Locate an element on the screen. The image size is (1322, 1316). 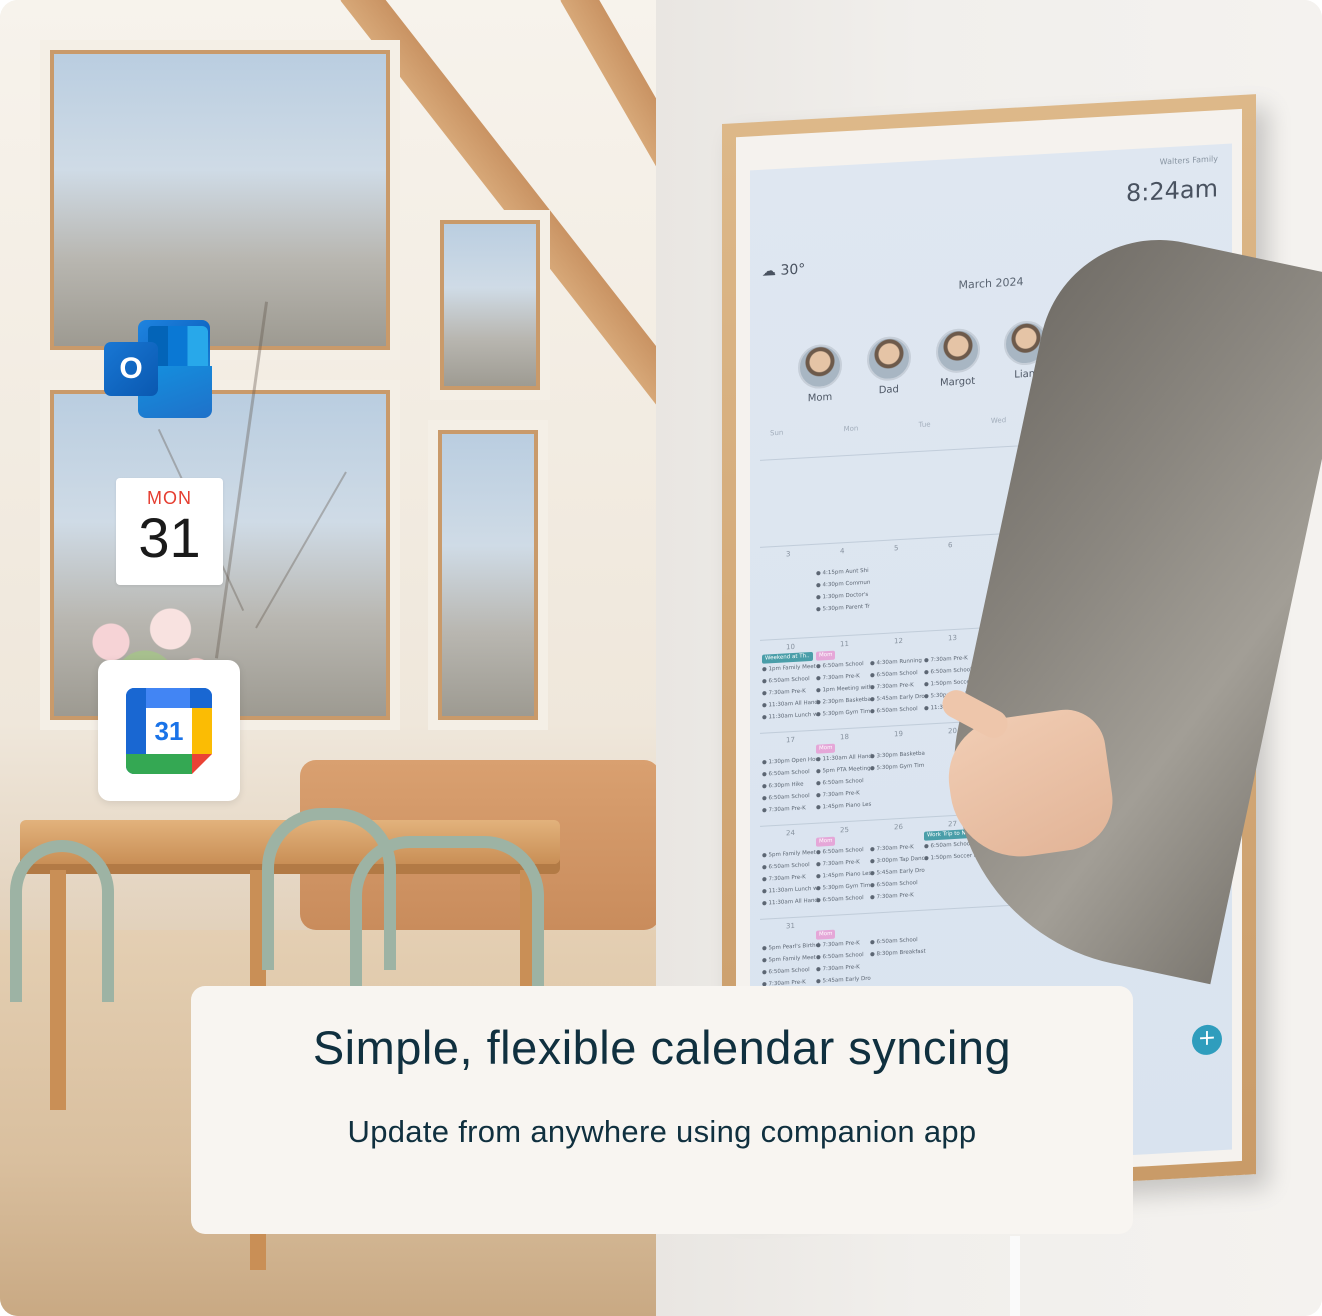
weather-readout: ☁ 30° is located at coordinates (784, 270).